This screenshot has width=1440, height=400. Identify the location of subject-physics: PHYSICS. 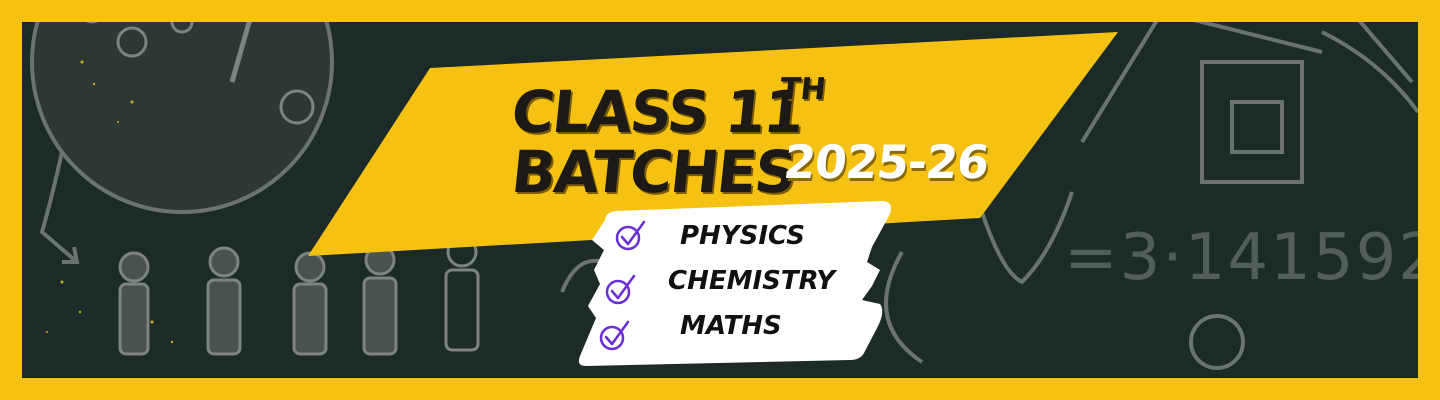
(742, 236).